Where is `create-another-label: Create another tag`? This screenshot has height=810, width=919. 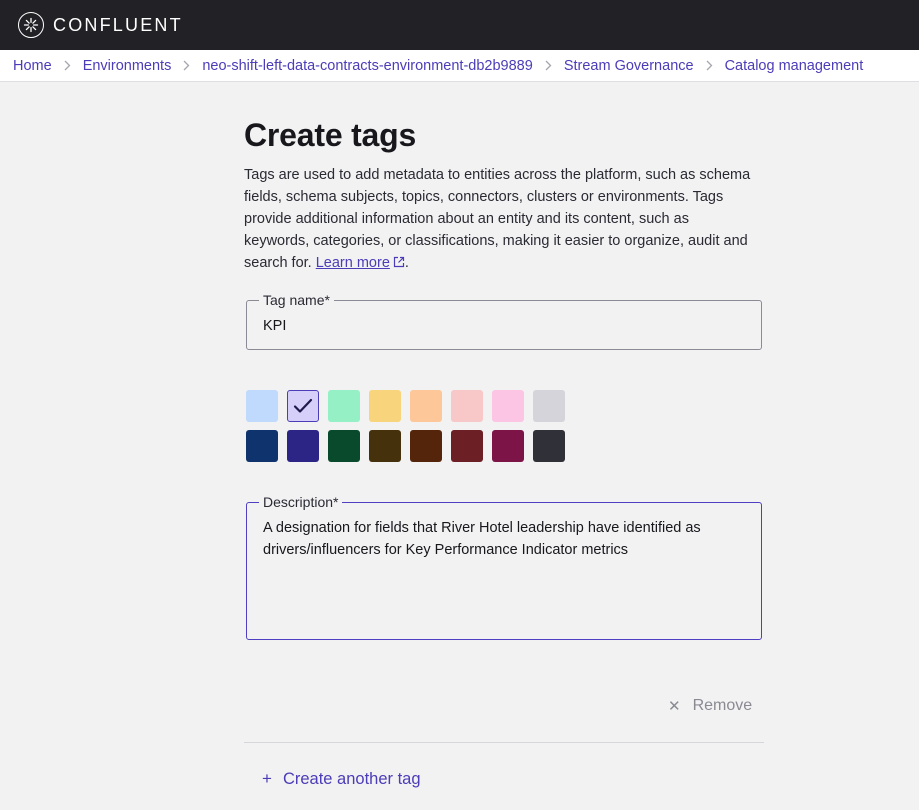 create-another-label: Create another tag is located at coordinates (351, 778).